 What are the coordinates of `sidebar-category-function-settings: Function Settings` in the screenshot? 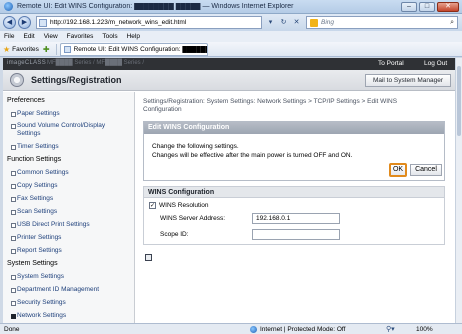 It's located at (34, 159).